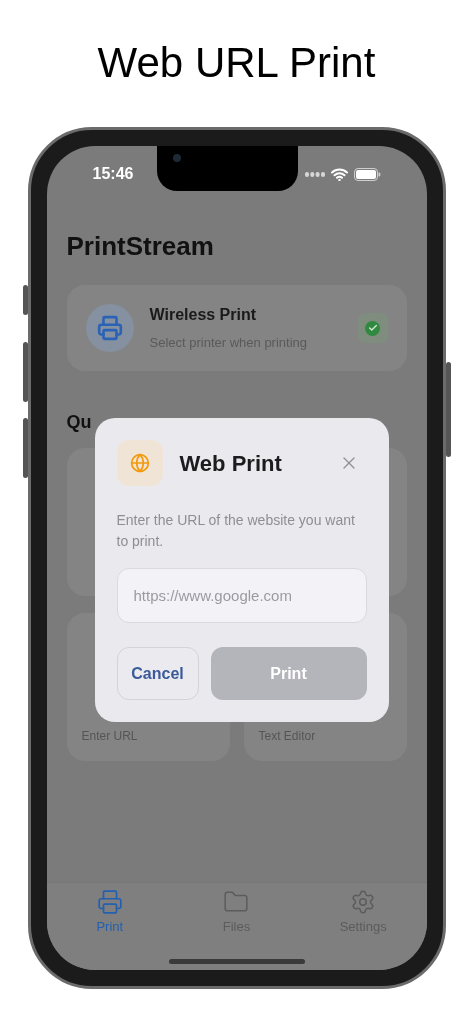 The height and width of the screenshot is (1024, 473). Describe the element at coordinates (140, 246) in the screenshot. I see `app-title: PrintStream` at that location.